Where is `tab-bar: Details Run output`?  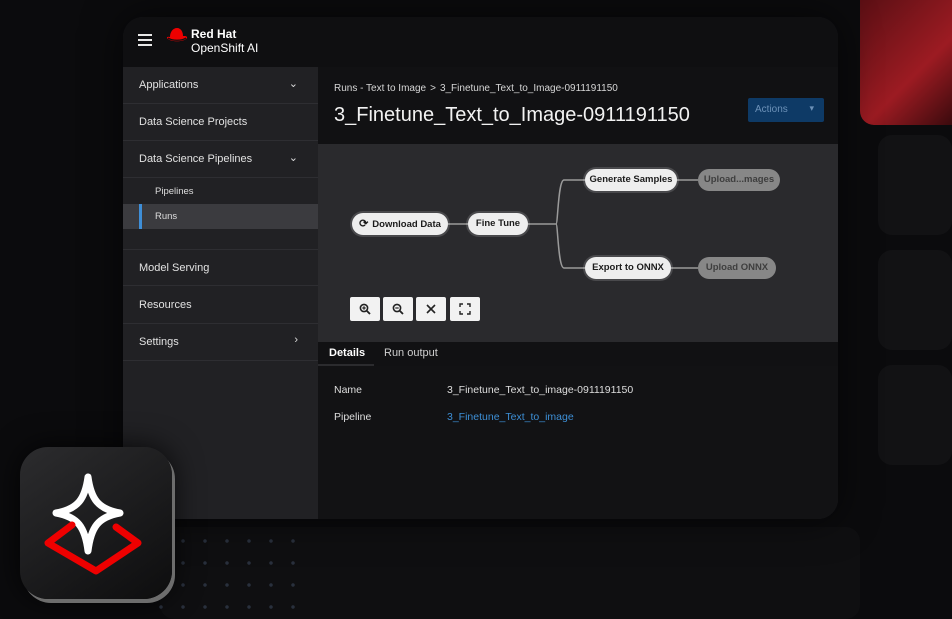
tab-bar: Details Run output is located at coordinates (578, 354).